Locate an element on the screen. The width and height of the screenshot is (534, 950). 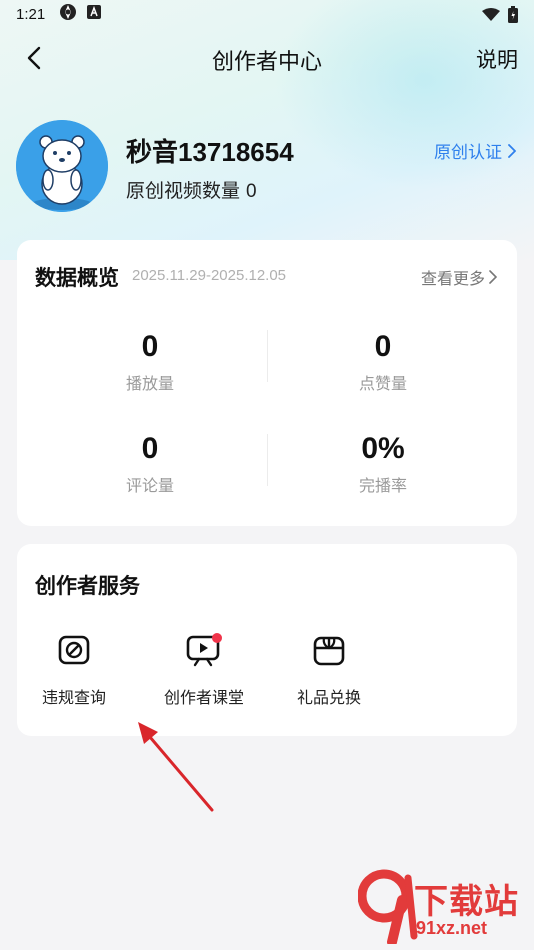
service-label: 违规查询 is located at coordinates (73, 697).